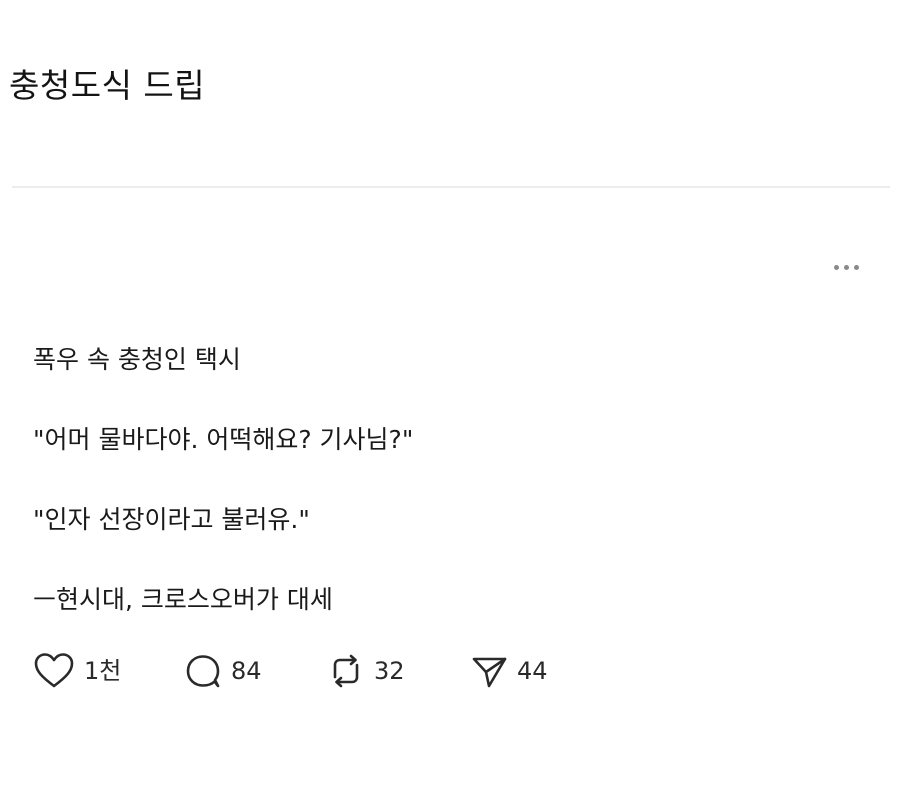 This screenshot has width=900, height=811. I want to click on post-line: ㅡ현시대, 크로스오버가 대세, so click(183, 599).